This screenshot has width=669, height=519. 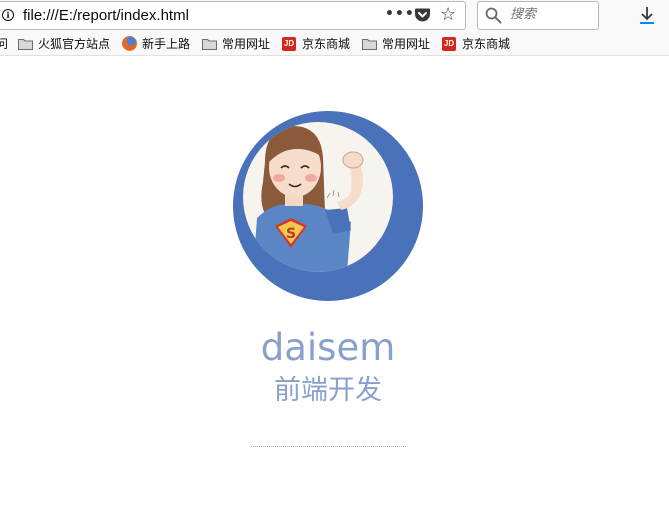 I want to click on search-bar, so click(x=538, y=15).